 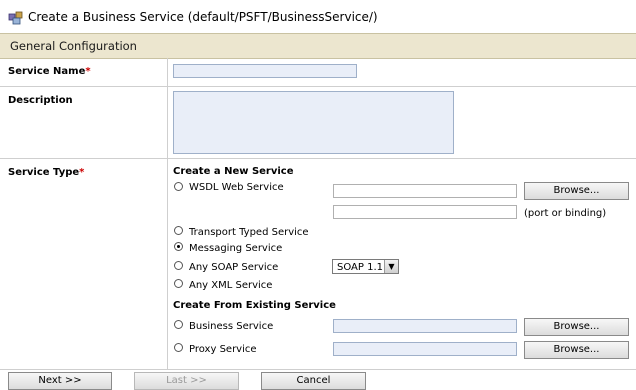 What do you see at coordinates (178, 283) in the screenshot?
I see `any-xml-service-radio` at bounding box center [178, 283].